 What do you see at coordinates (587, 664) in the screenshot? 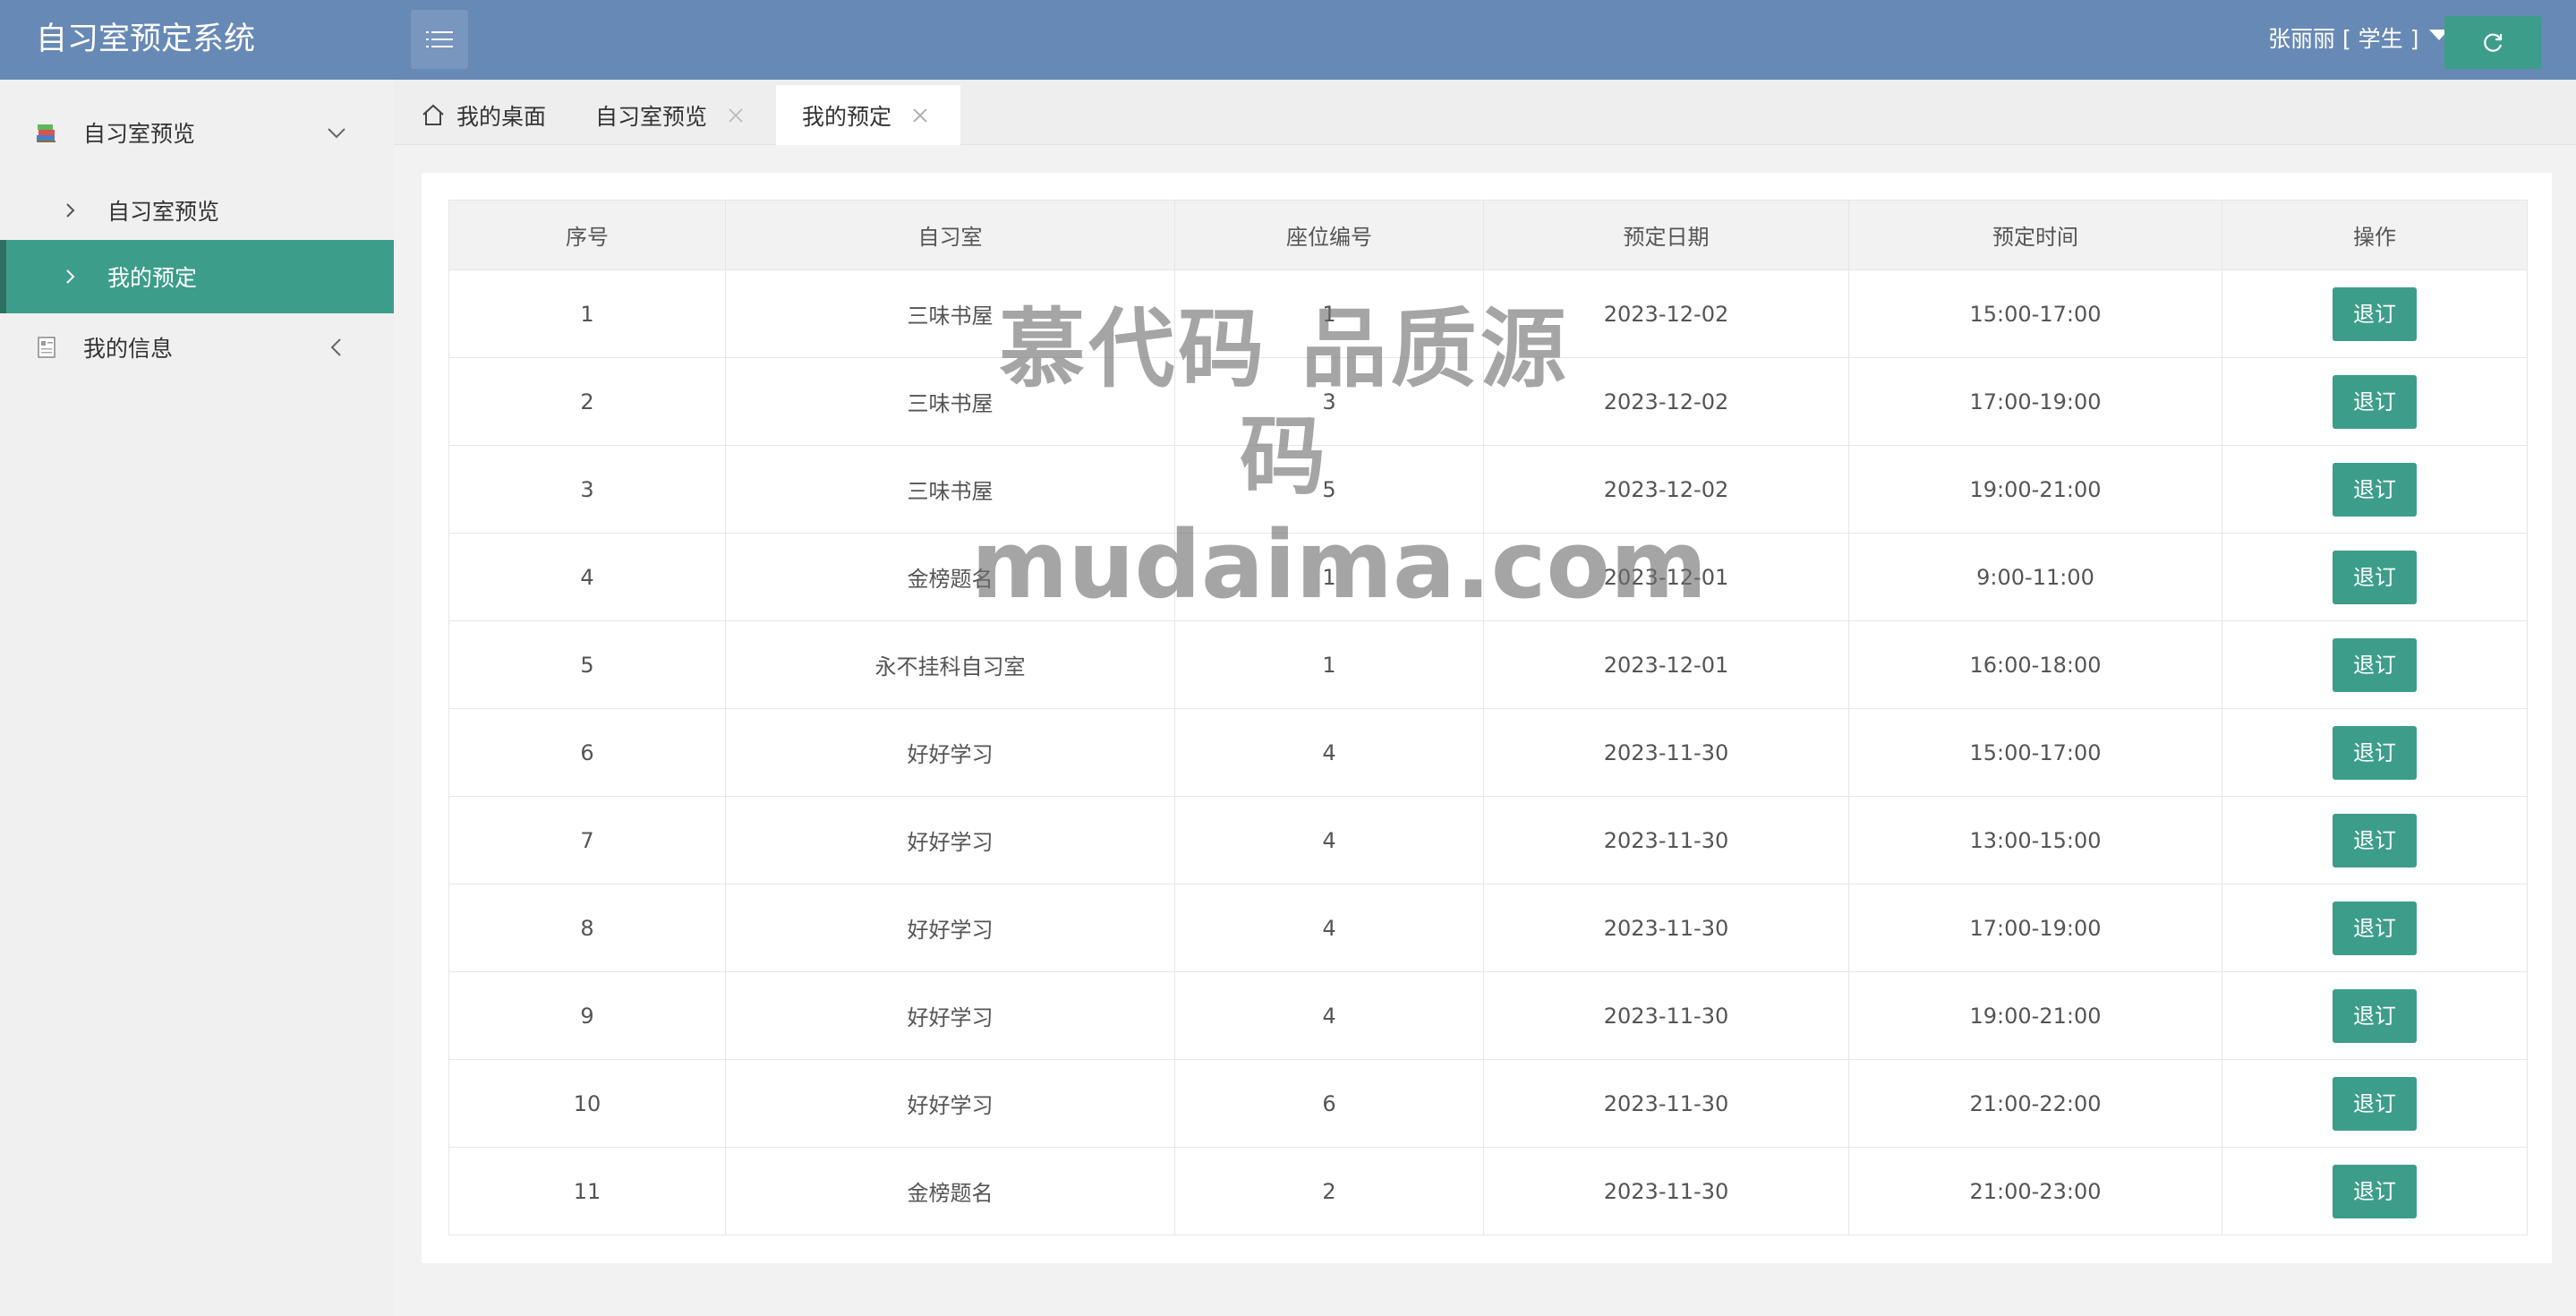
I see `cell-index: 5` at bounding box center [587, 664].